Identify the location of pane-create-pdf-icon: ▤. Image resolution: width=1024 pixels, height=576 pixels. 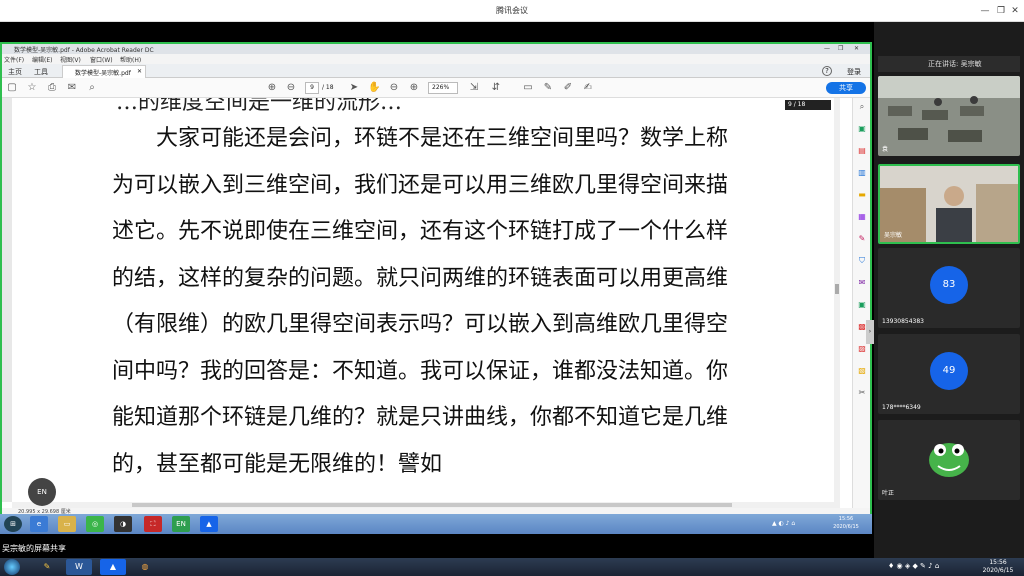
(862, 151).